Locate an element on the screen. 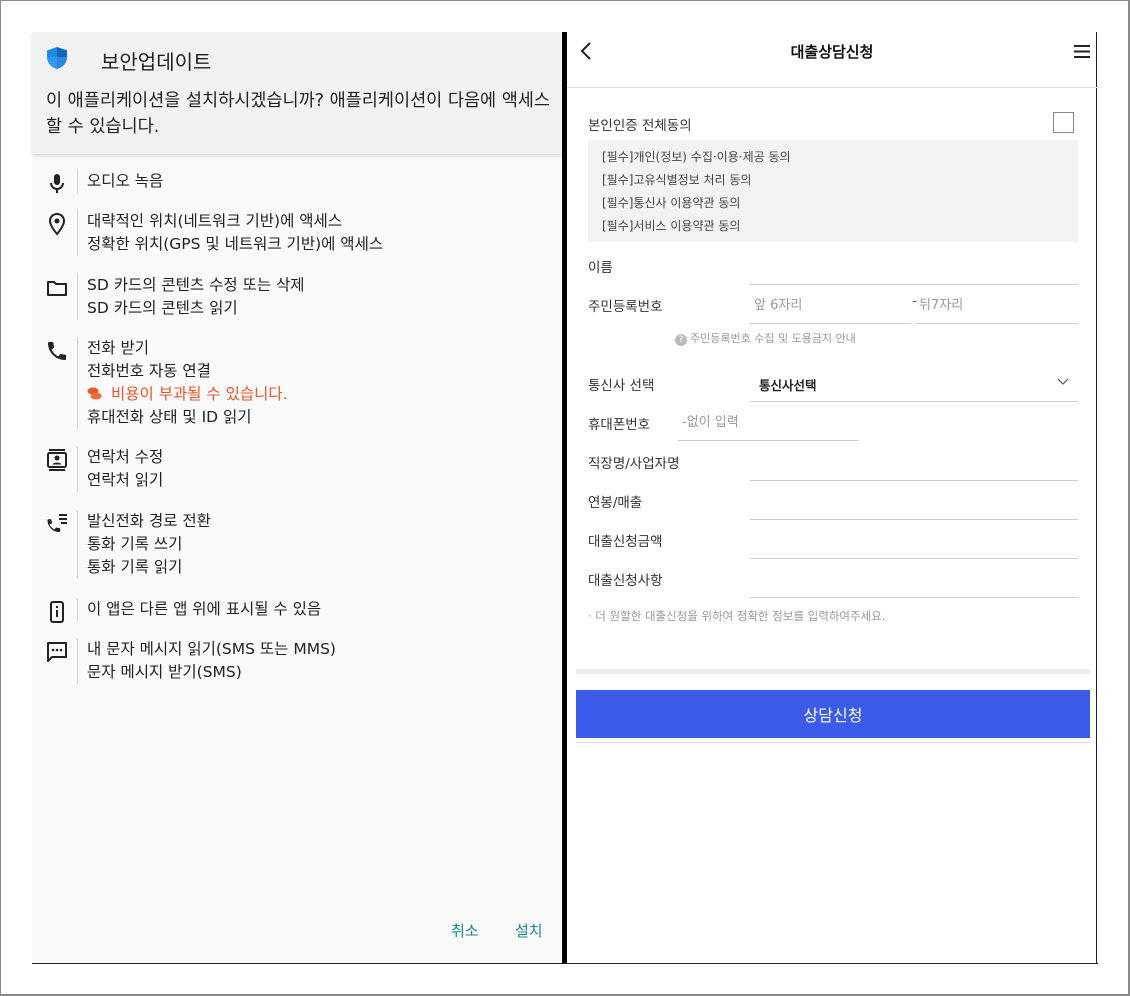  contact-card-icon is located at coordinates (57, 460).